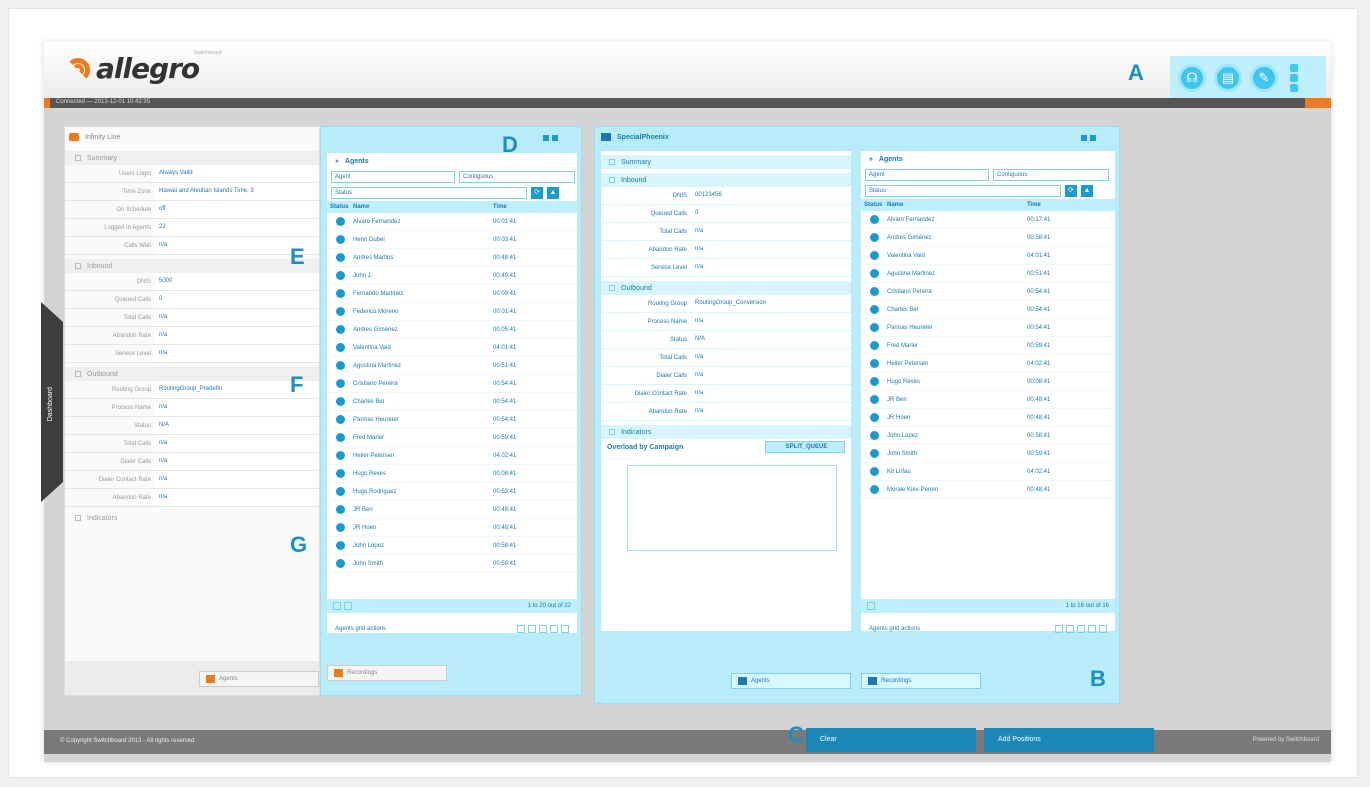 Image resolution: width=1370 pixels, height=787 pixels. Describe the element at coordinates (452, 222) in the screenshot. I see `table-row: Alvaro Fernandez 00:01:41` at that location.